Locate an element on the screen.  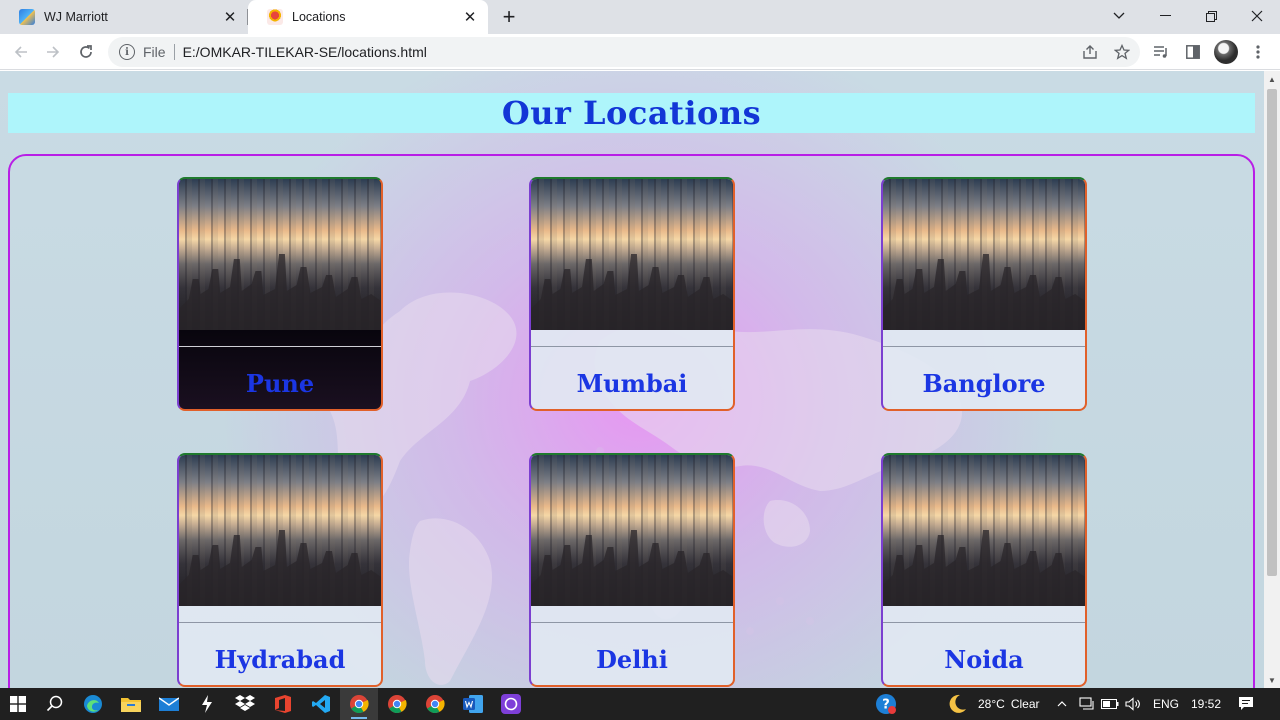
chrome-profile-2-icon is located at coordinates (397, 704).